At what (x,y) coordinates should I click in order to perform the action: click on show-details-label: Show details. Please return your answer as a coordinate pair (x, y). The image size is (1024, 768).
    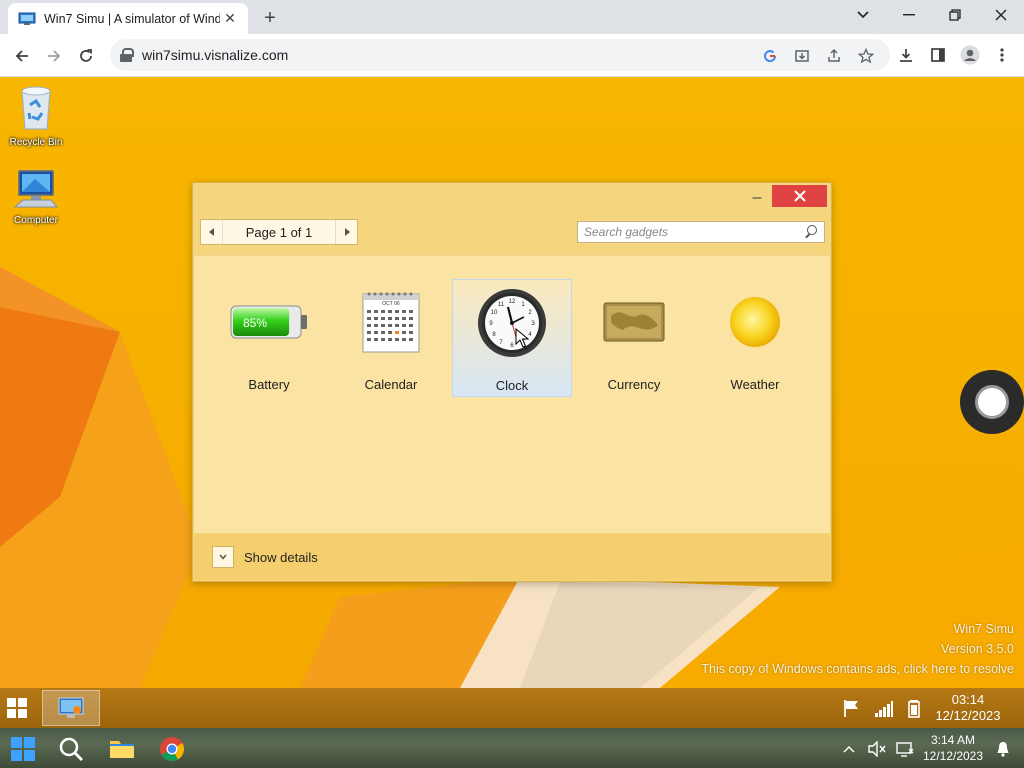
    Looking at the image, I should click on (281, 557).